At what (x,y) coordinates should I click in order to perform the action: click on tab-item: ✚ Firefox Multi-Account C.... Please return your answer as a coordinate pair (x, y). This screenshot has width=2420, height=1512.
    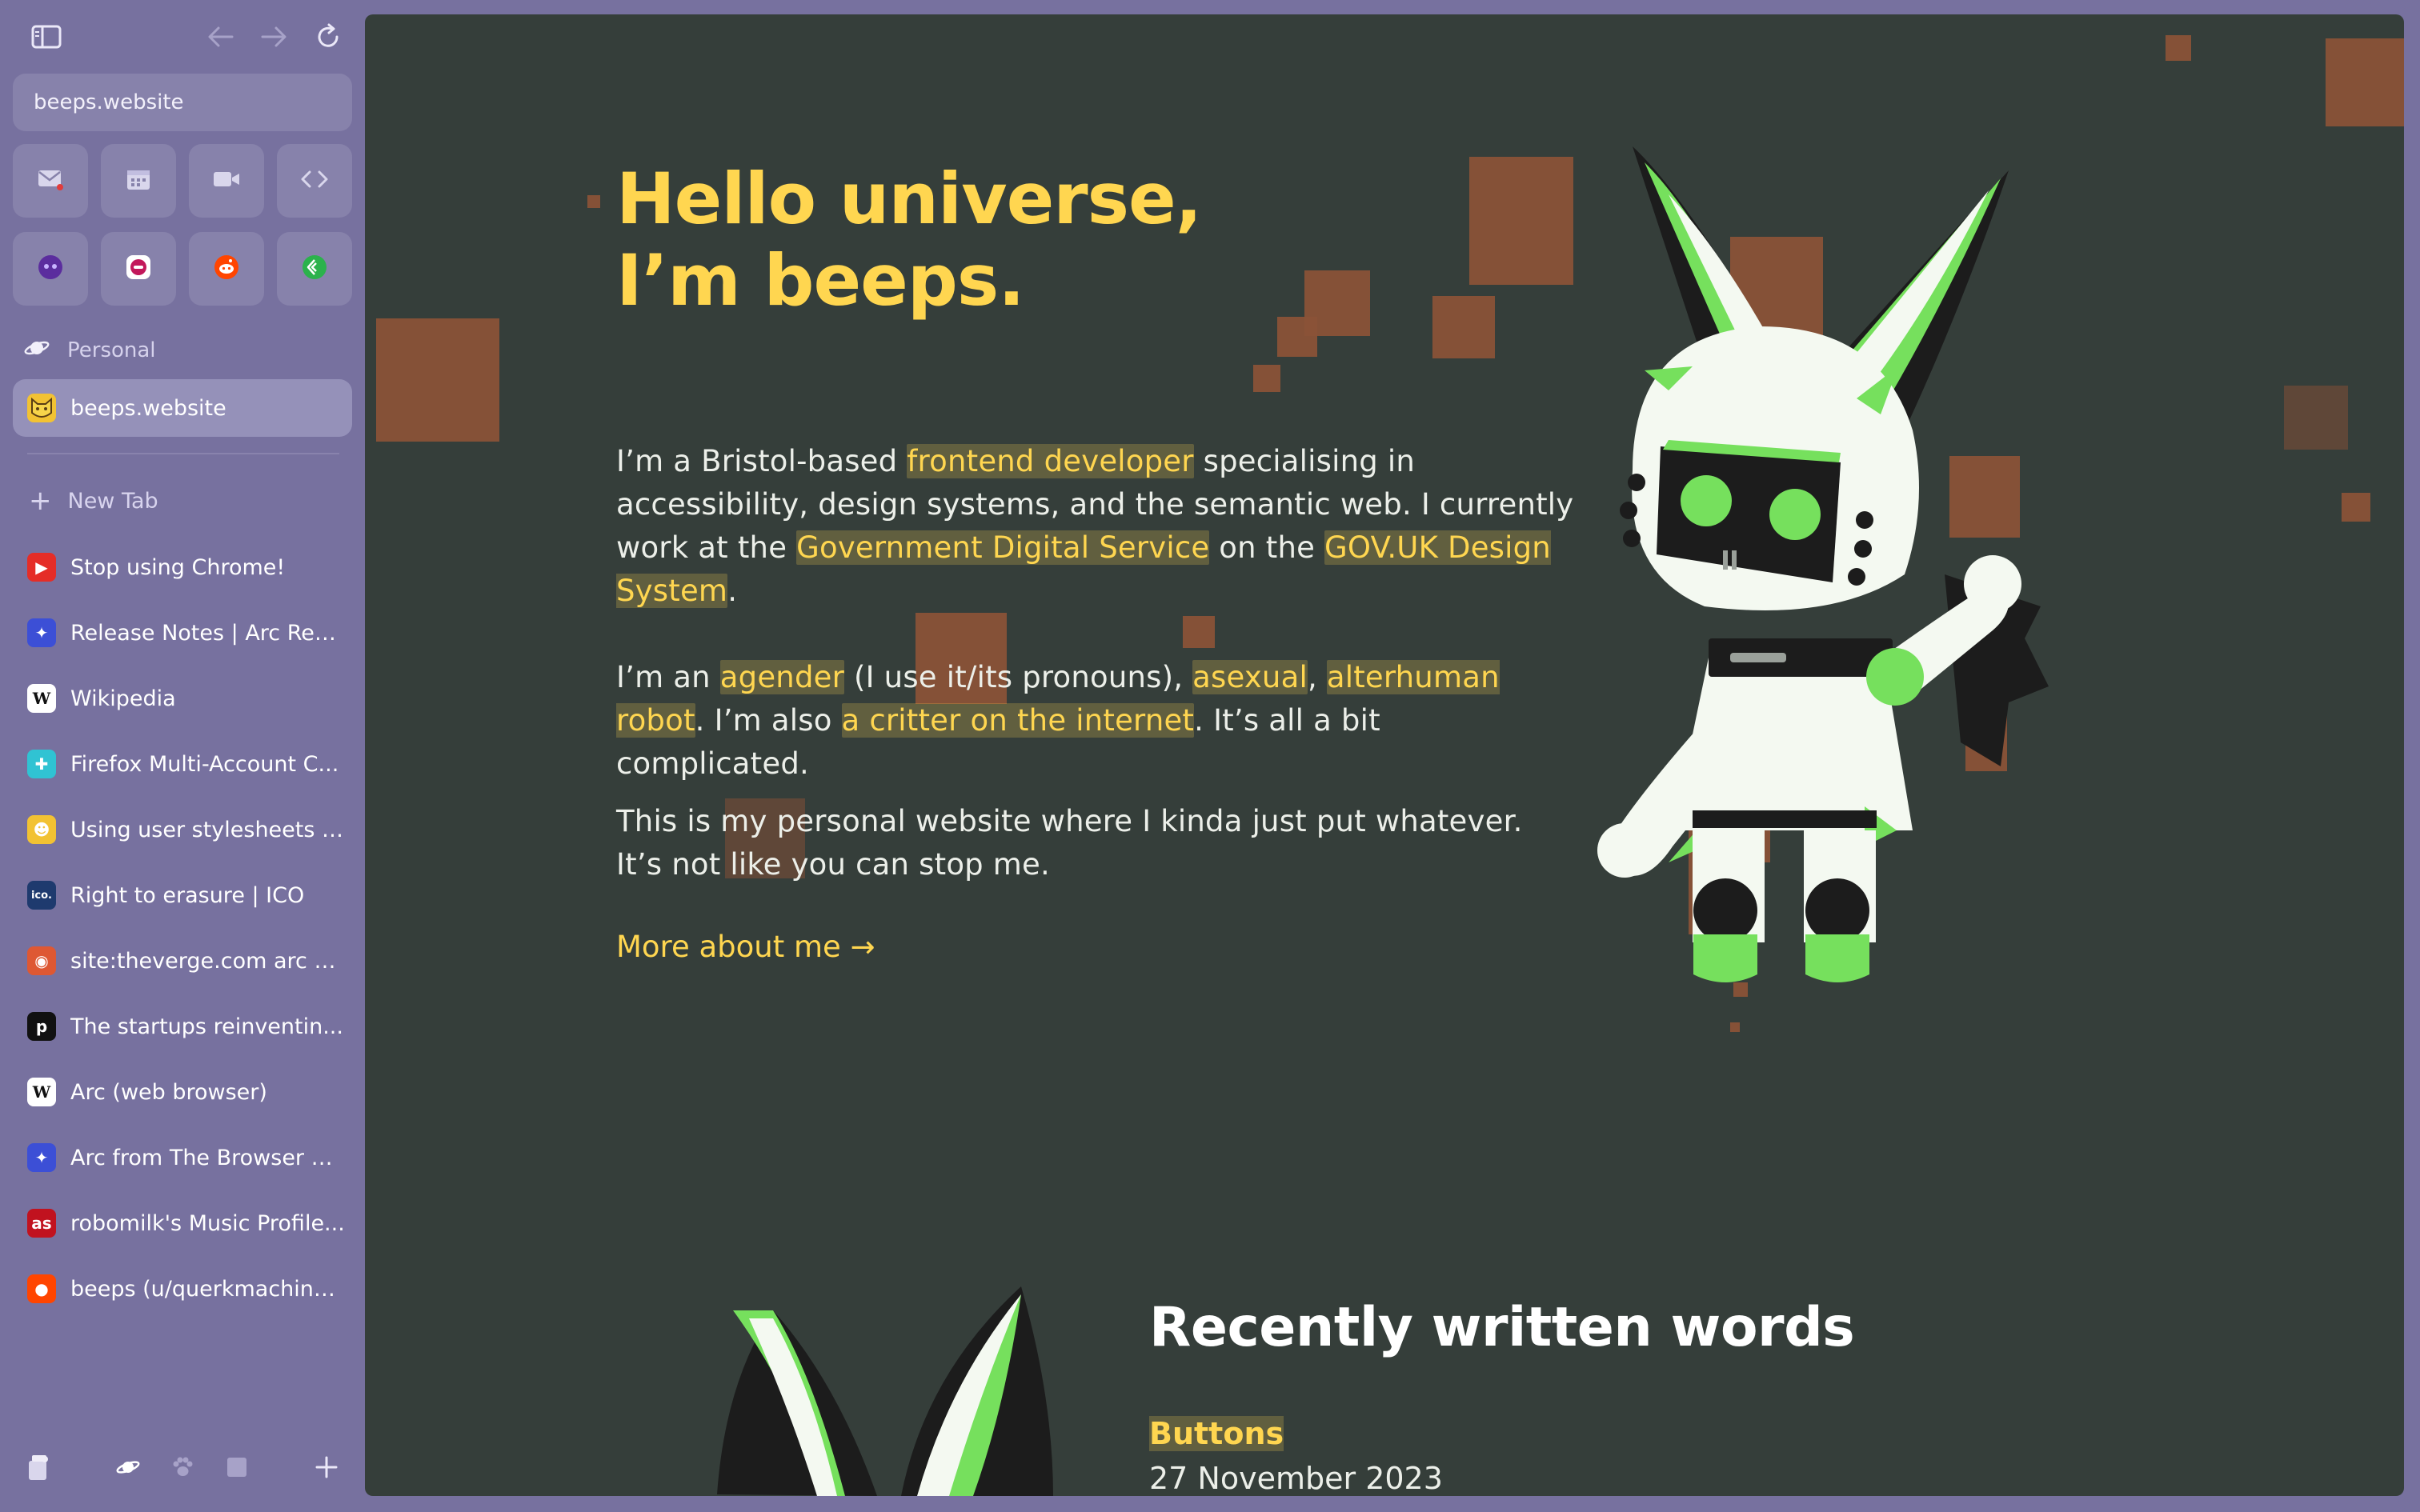
    Looking at the image, I should click on (182, 764).